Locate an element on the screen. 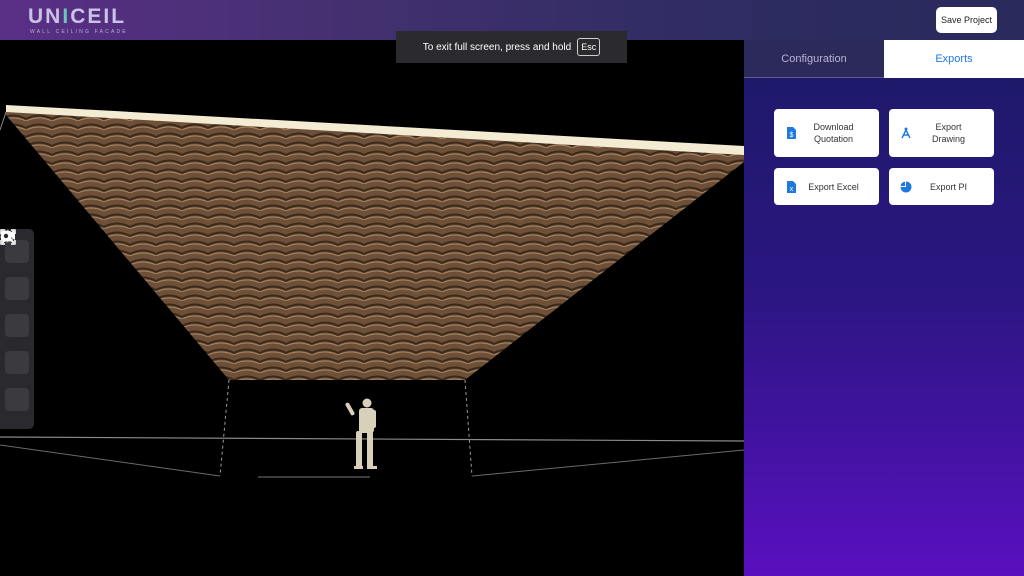 Image resolution: width=1024 pixels, height=576 pixels. esc-key-badge: Esc is located at coordinates (589, 47).